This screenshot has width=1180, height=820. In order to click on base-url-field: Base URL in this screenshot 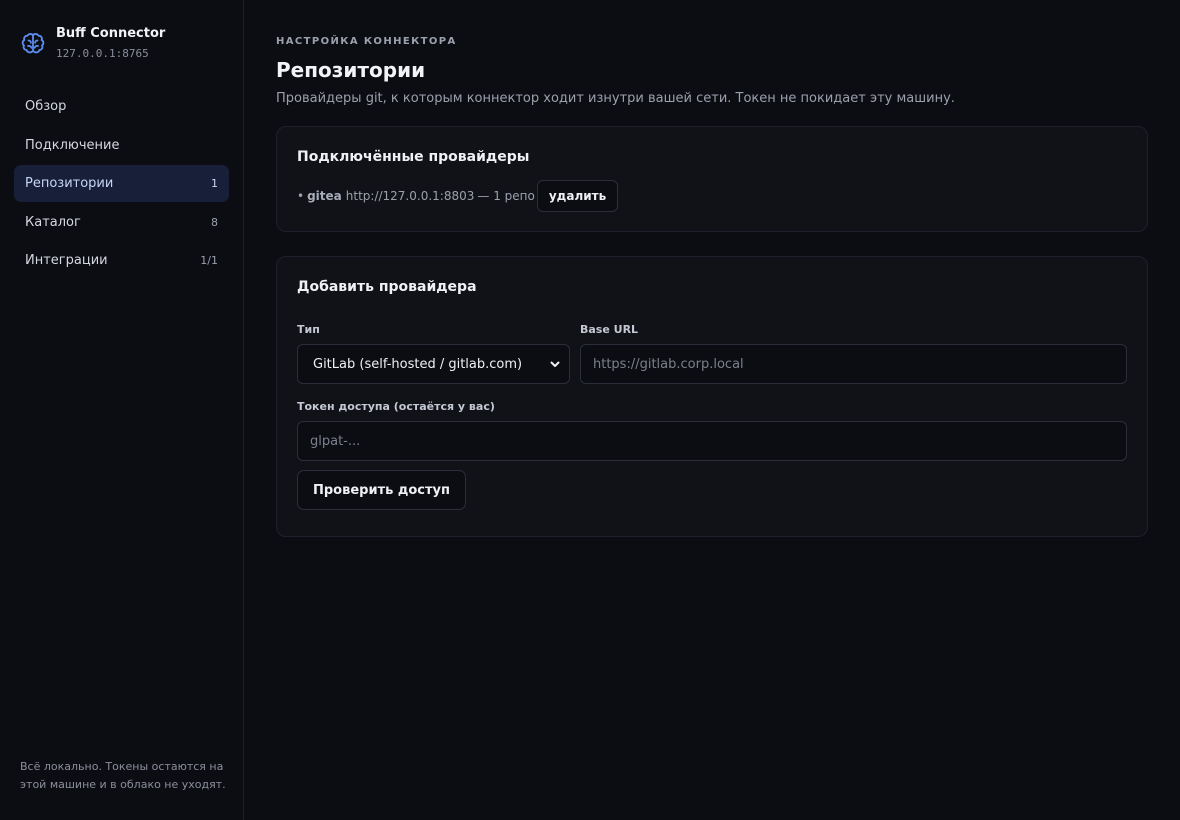, I will do `click(853, 353)`.